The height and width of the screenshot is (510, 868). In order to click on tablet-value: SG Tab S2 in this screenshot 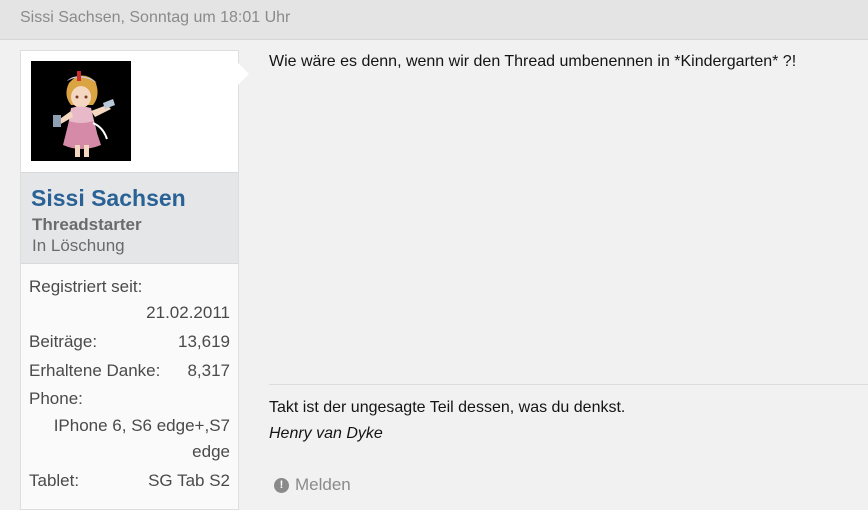, I will do `click(189, 480)`.